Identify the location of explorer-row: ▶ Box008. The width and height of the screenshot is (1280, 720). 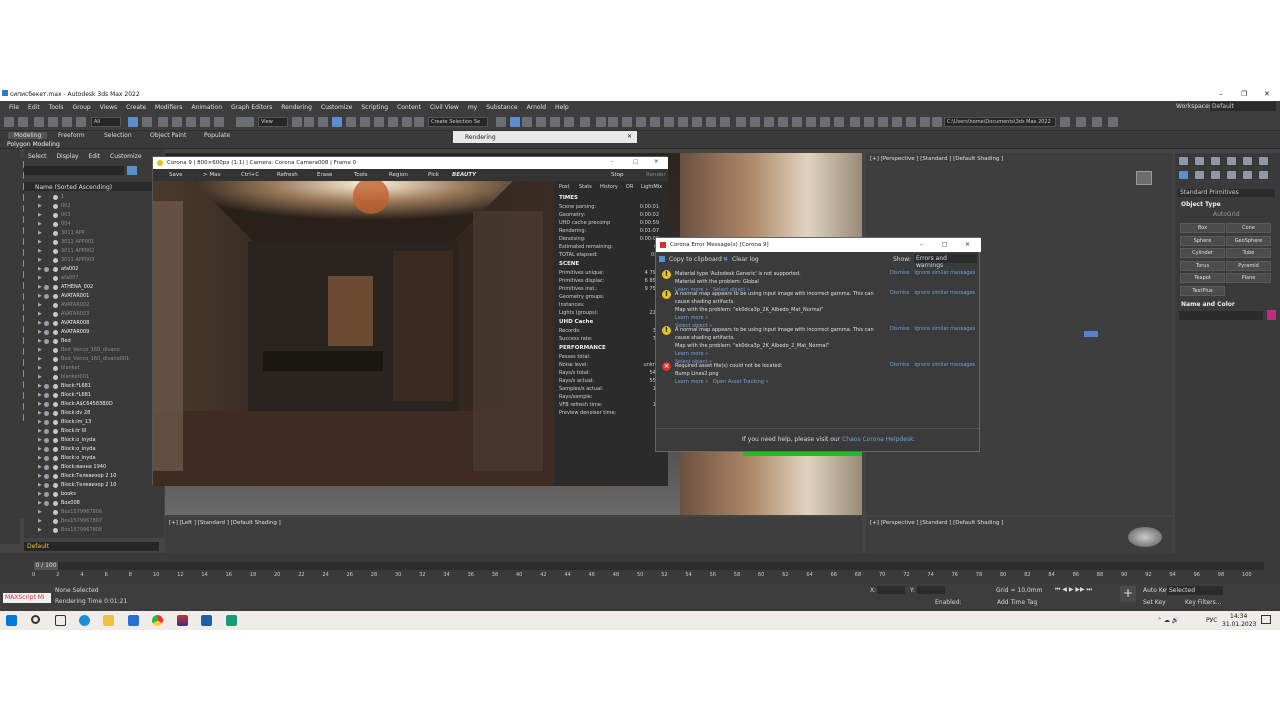
(94, 503).